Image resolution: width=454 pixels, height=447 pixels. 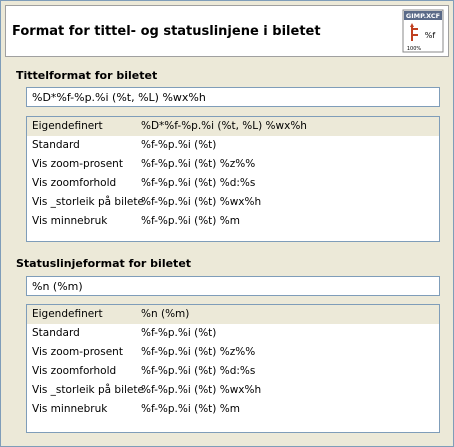 I want to click on title-format-input: %D*%f-%p.%i (%t, %L) %wx%h, so click(x=233, y=97).